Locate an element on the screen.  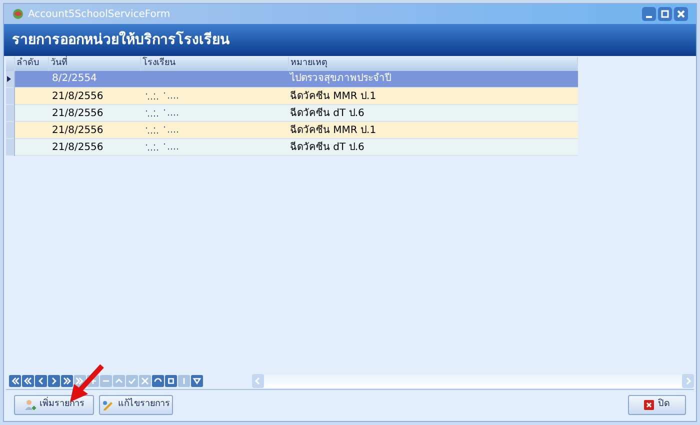
maximize-icon is located at coordinates (665, 14).